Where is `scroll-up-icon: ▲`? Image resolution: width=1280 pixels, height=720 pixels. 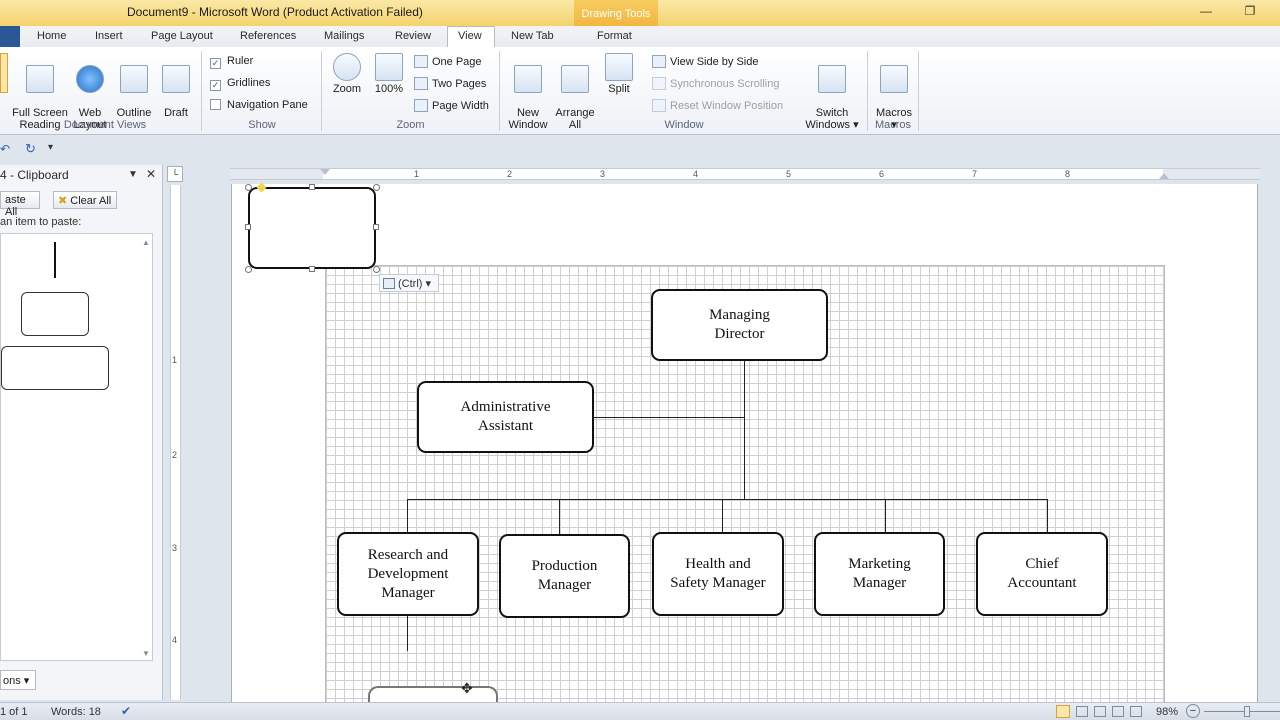 scroll-up-icon: ▲ is located at coordinates (146, 242).